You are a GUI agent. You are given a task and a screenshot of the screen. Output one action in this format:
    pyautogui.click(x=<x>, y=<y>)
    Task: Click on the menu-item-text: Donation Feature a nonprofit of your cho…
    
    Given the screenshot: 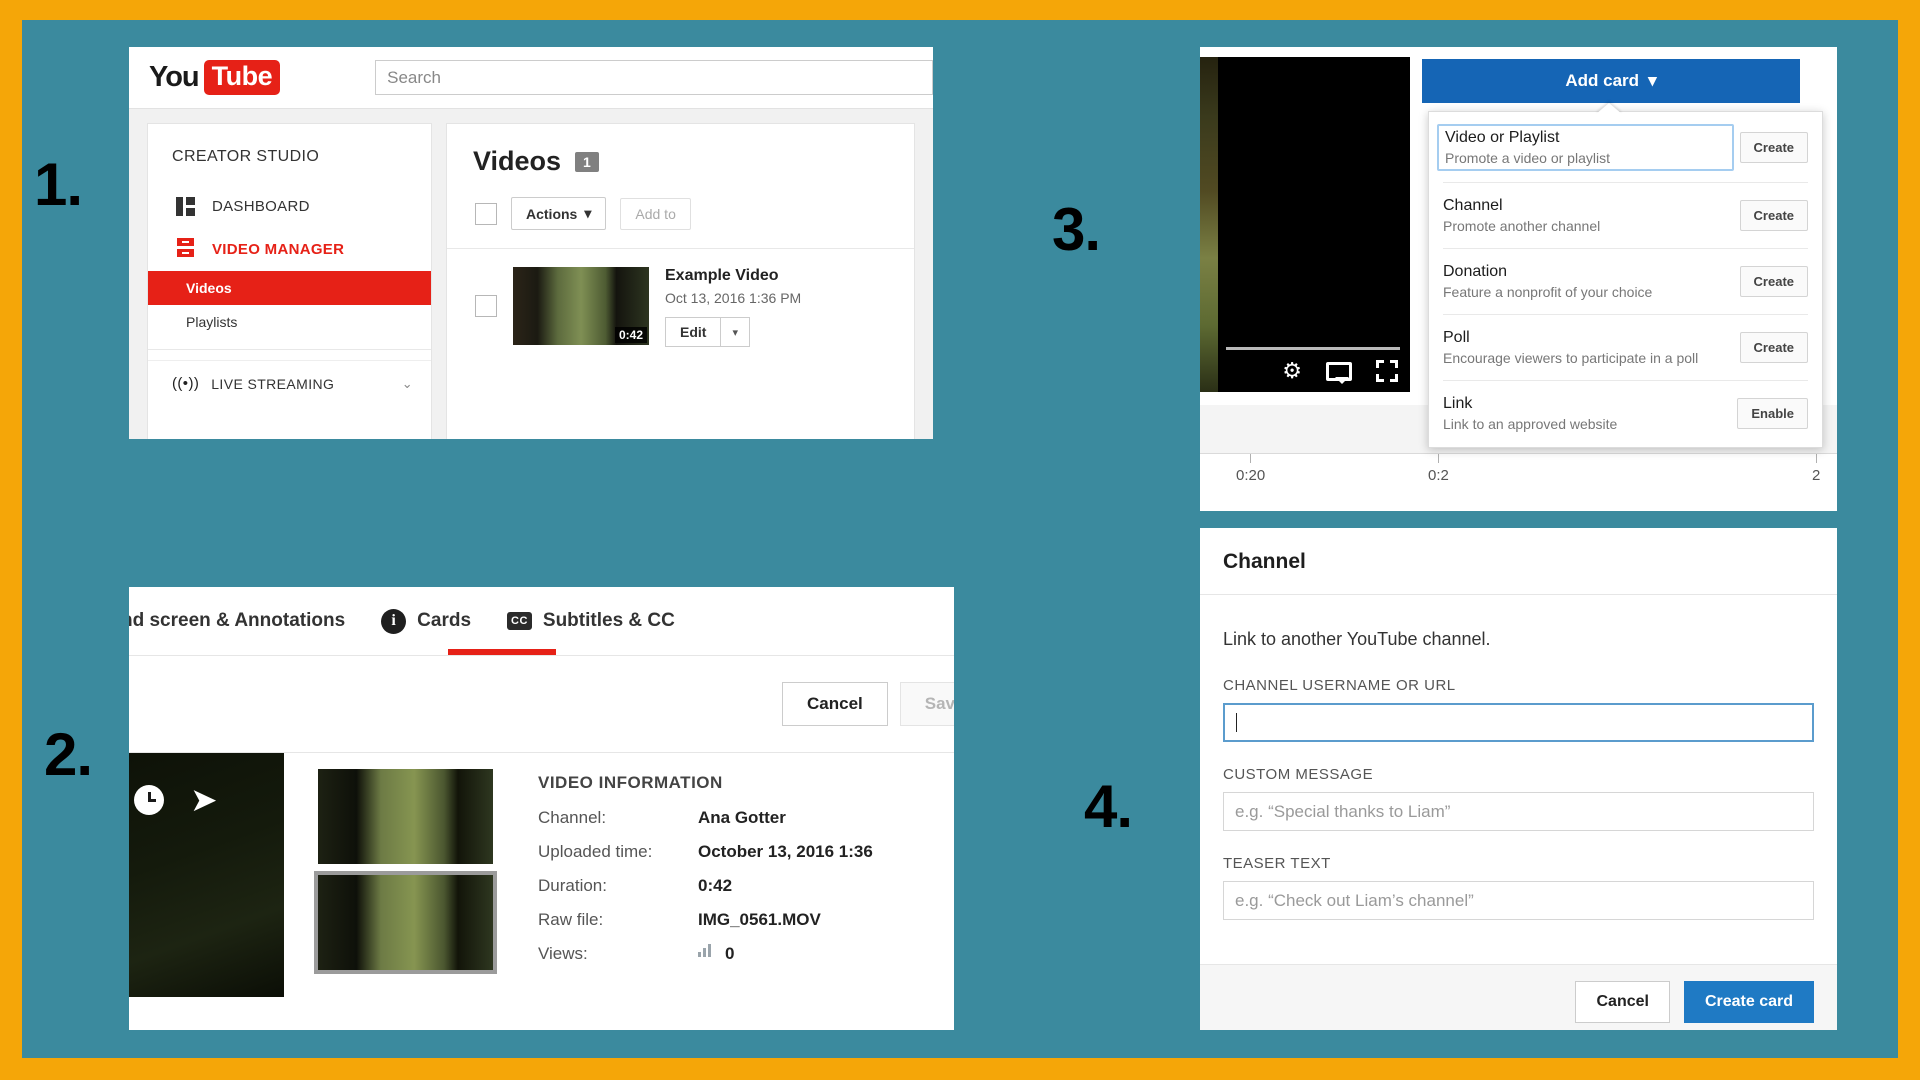 What is the action you would take?
    pyautogui.click(x=1585, y=281)
    